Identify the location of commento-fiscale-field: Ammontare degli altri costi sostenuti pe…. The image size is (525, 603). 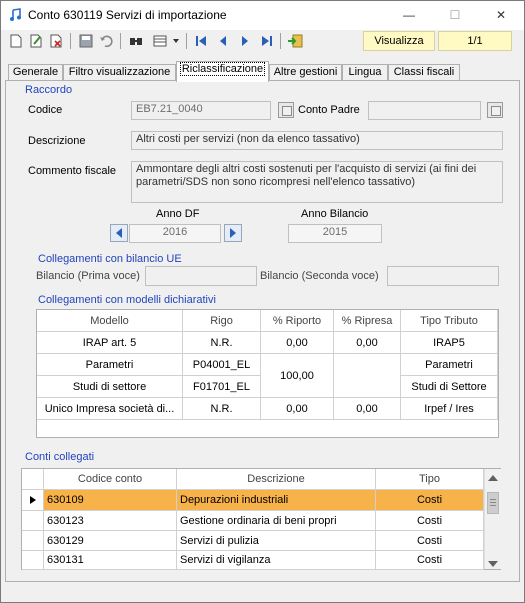
(317, 182).